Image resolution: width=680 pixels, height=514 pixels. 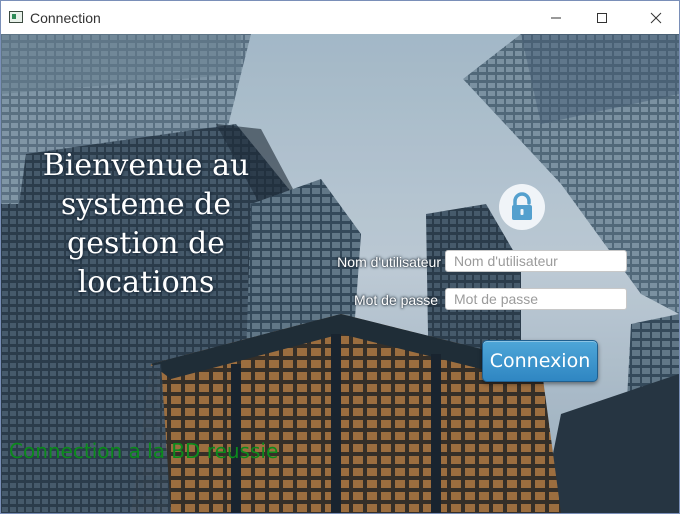 I want to click on title-bar: Connection, so click(x=340, y=17).